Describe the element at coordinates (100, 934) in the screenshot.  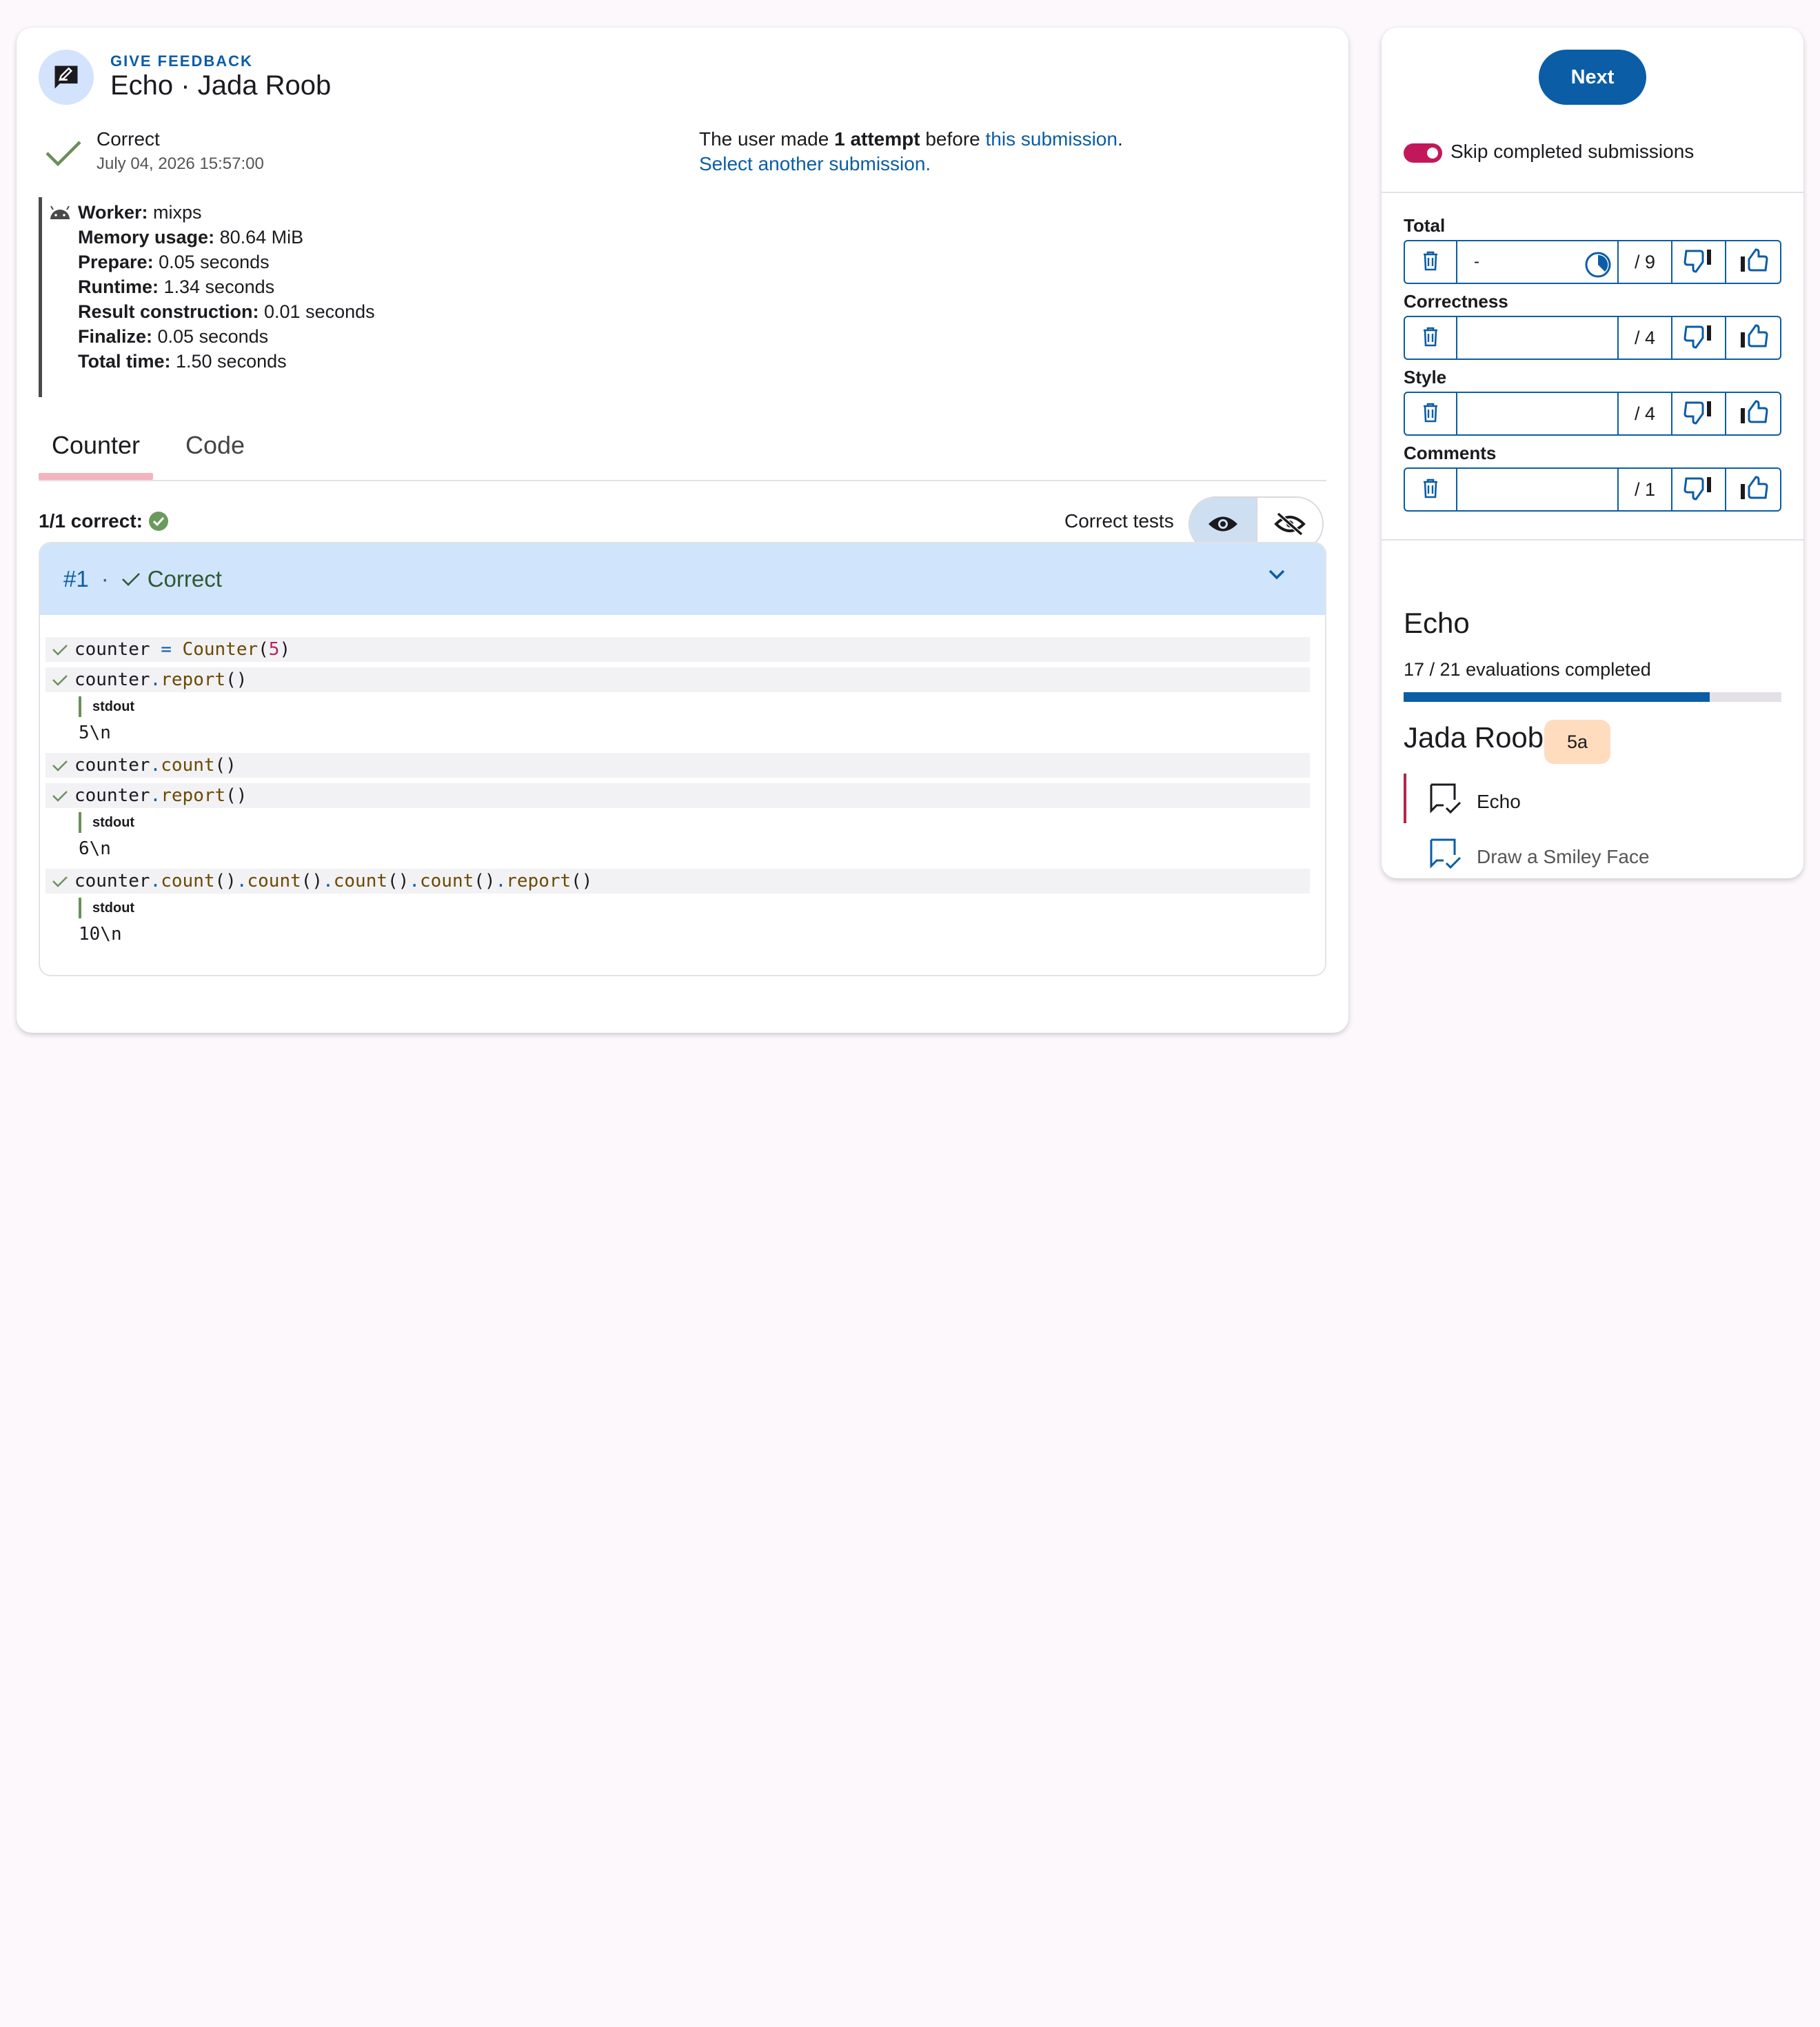
I see `stdout-value: 10\n` at that location.